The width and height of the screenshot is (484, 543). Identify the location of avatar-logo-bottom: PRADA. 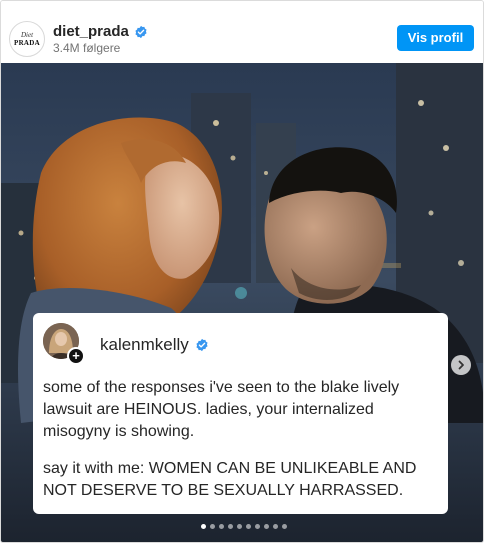
(27, 42).